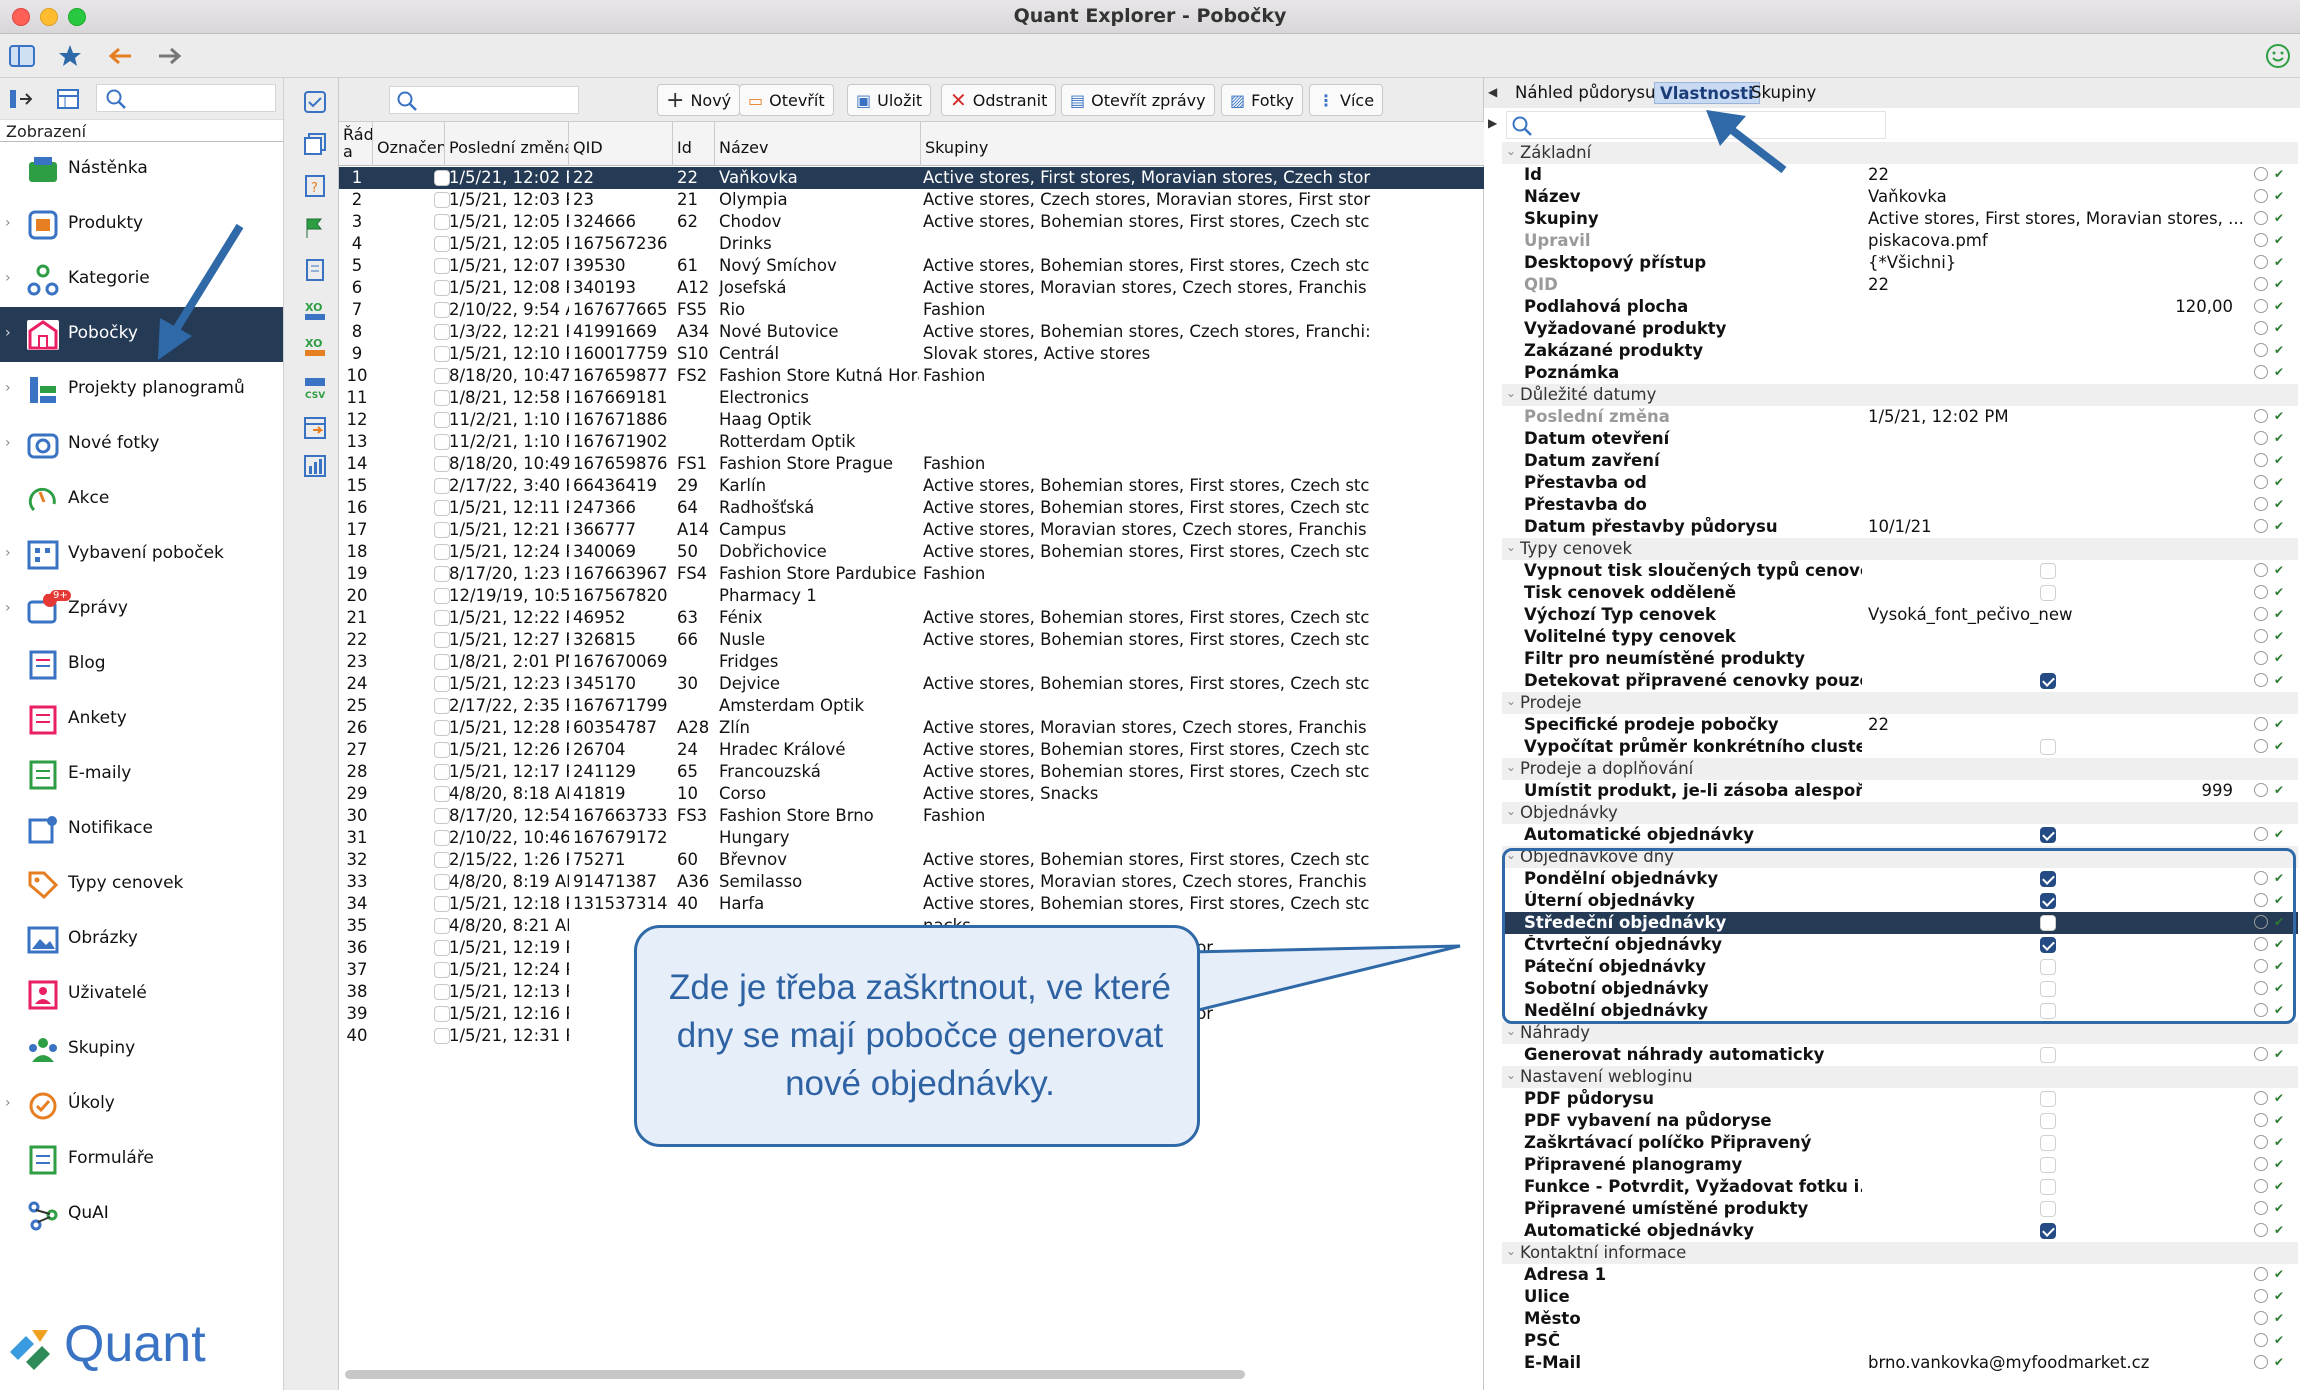 This screenshot has height=1390, width=2300. I want to click on property-group: ⌄ Nastavení webloginu, so click(1900, 1077).